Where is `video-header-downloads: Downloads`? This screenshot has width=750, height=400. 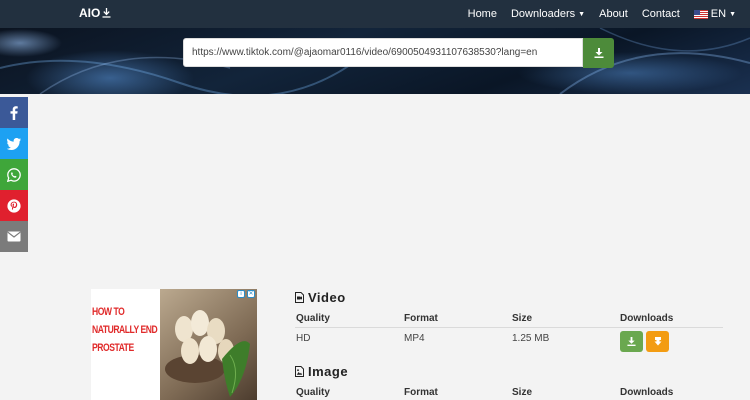 video-header-downloads: Downloads is located at coordinates (647, 318).